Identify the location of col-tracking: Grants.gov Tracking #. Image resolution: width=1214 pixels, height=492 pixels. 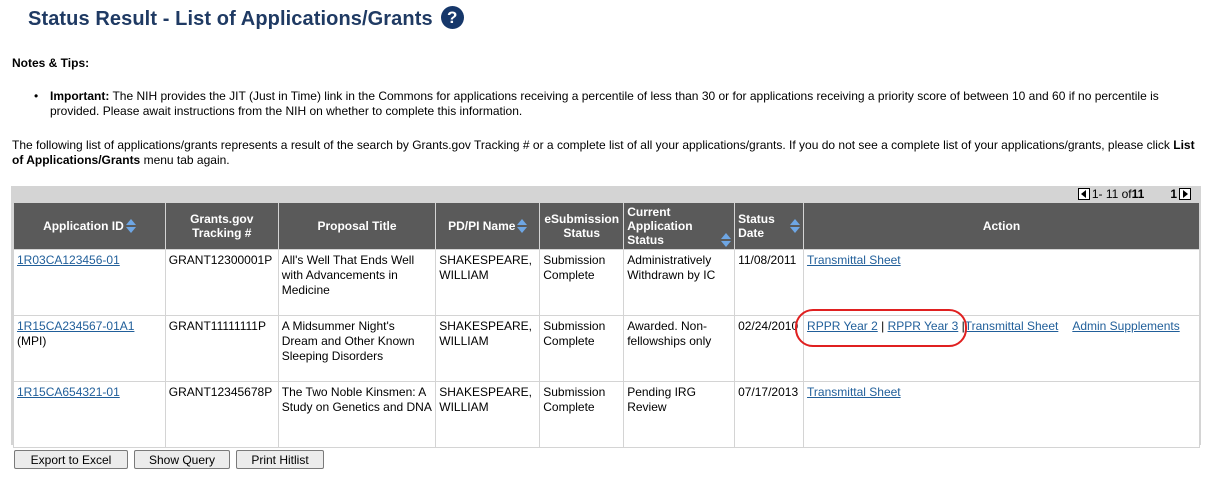
(221, 226).